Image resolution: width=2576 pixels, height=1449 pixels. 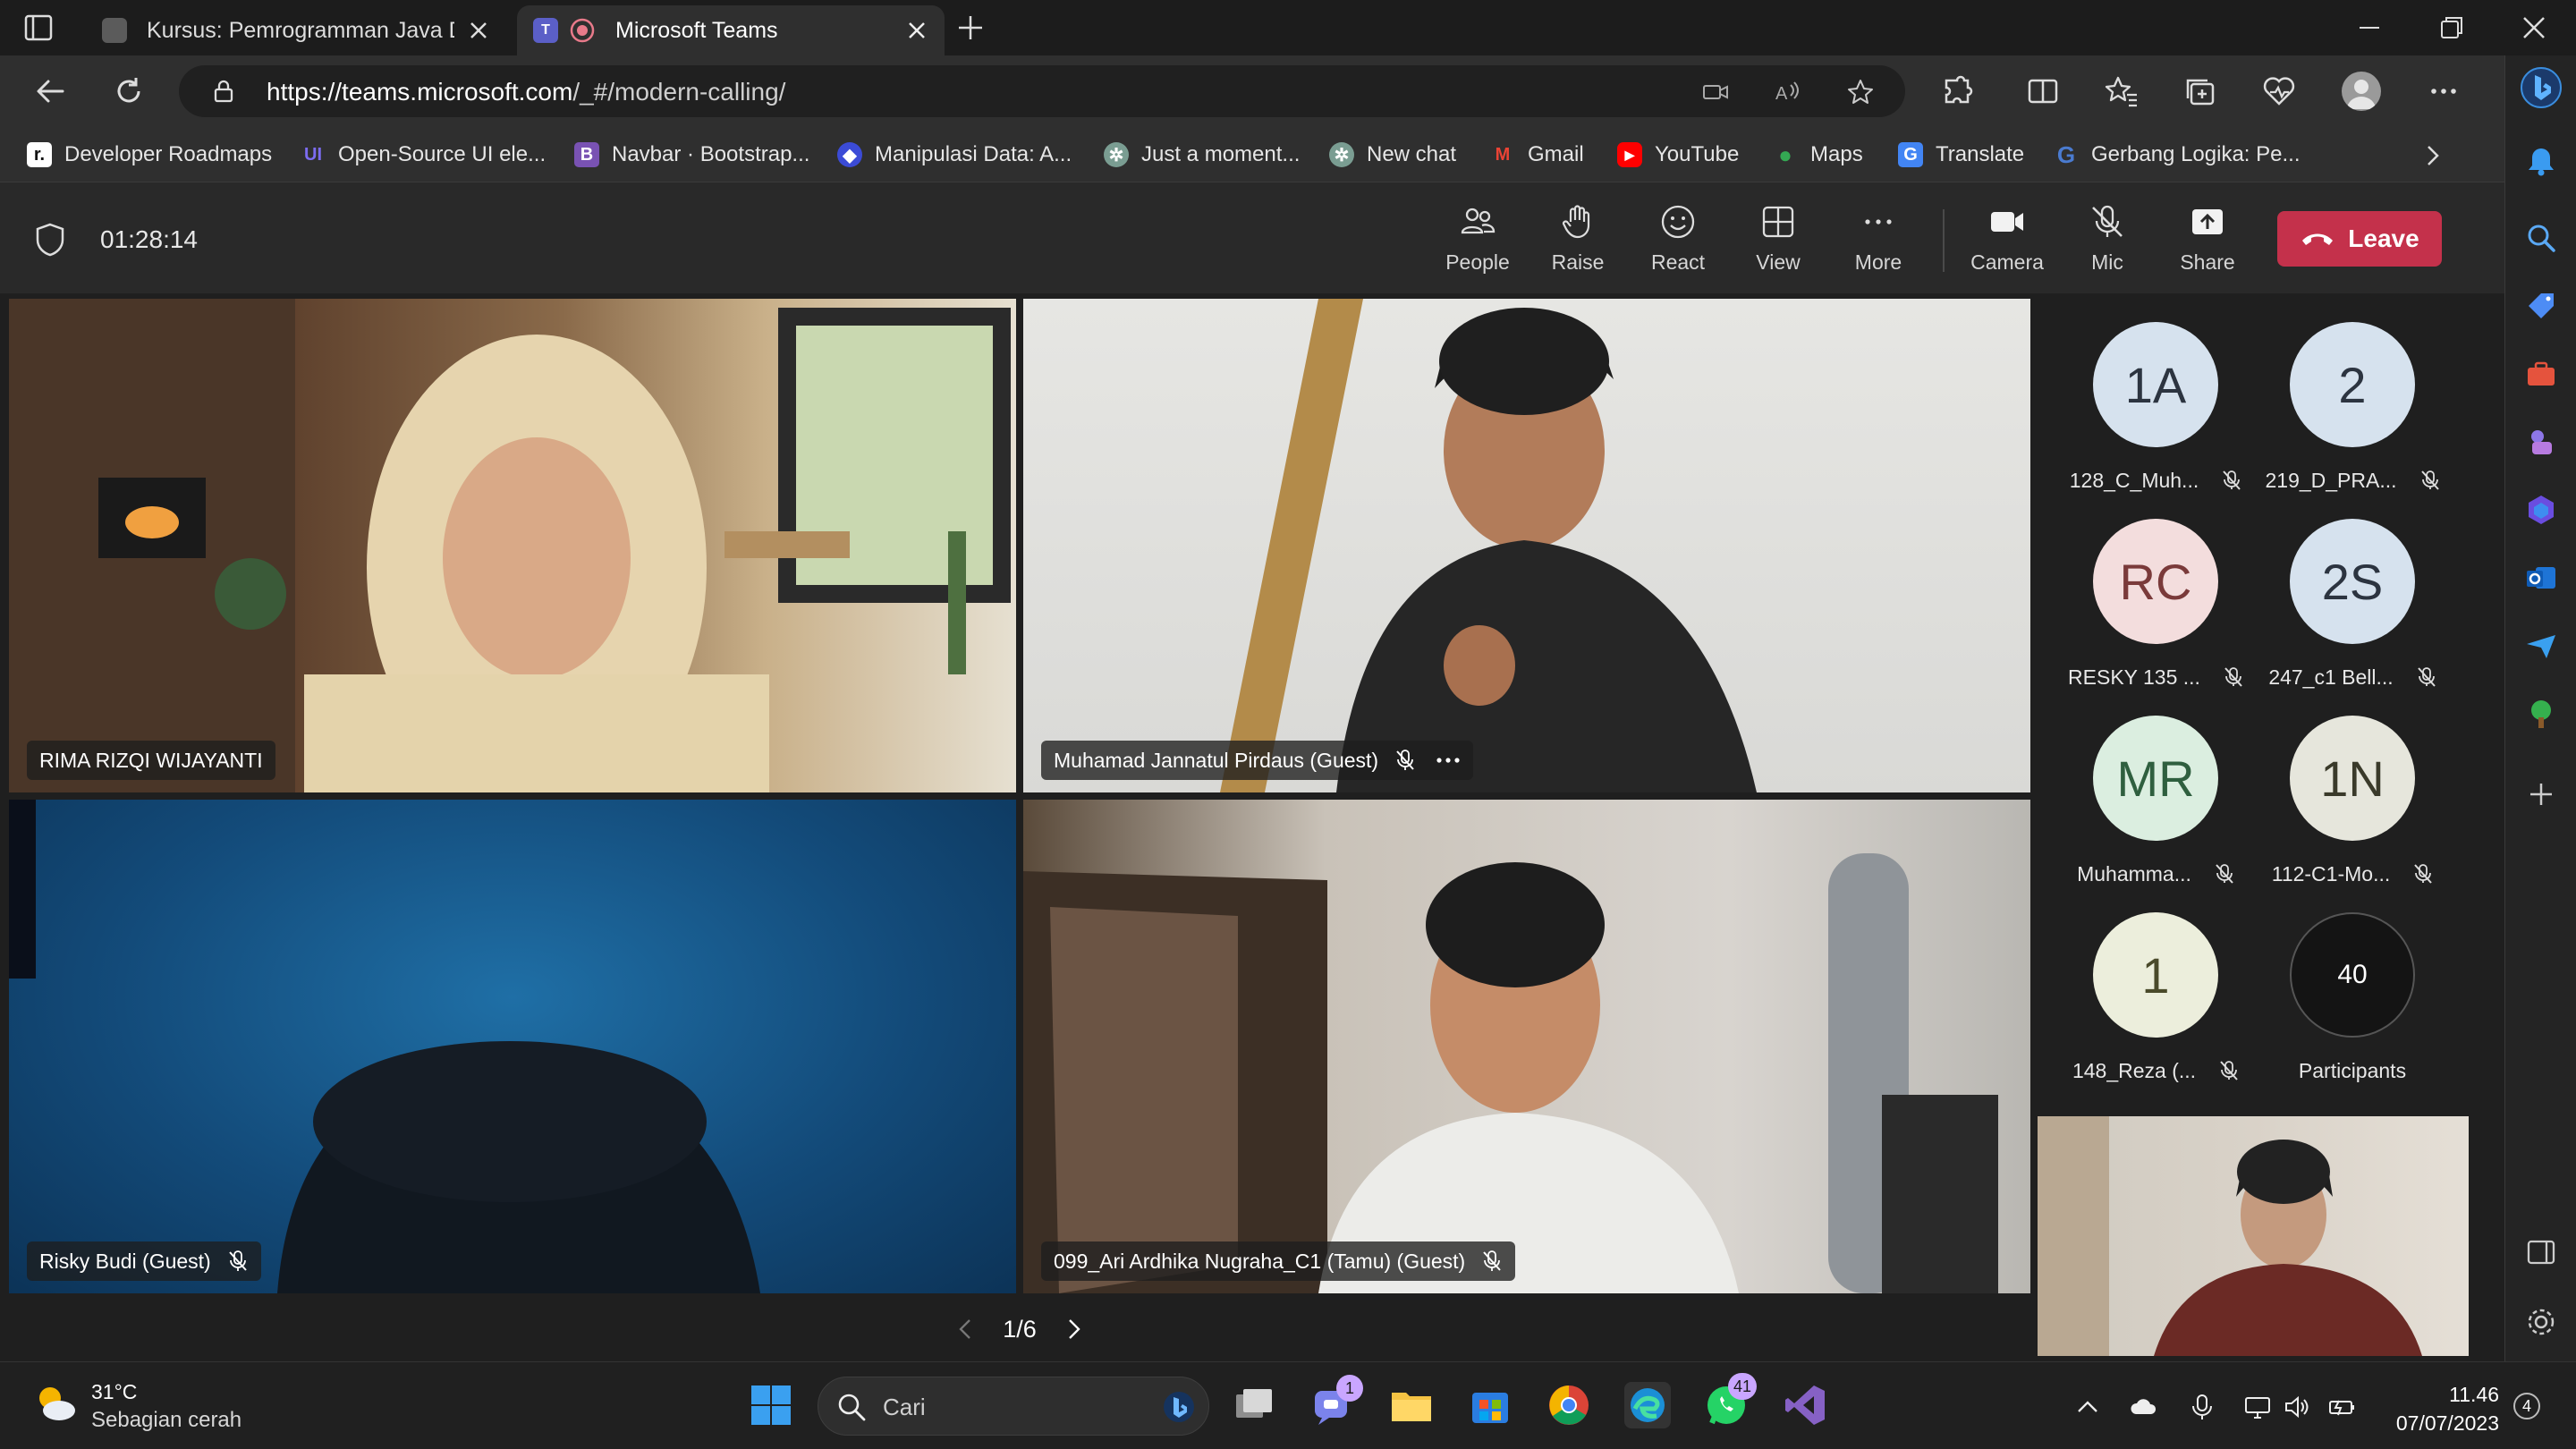 I want to click on file-explorer-icon, so click(x=1411, y=1405).